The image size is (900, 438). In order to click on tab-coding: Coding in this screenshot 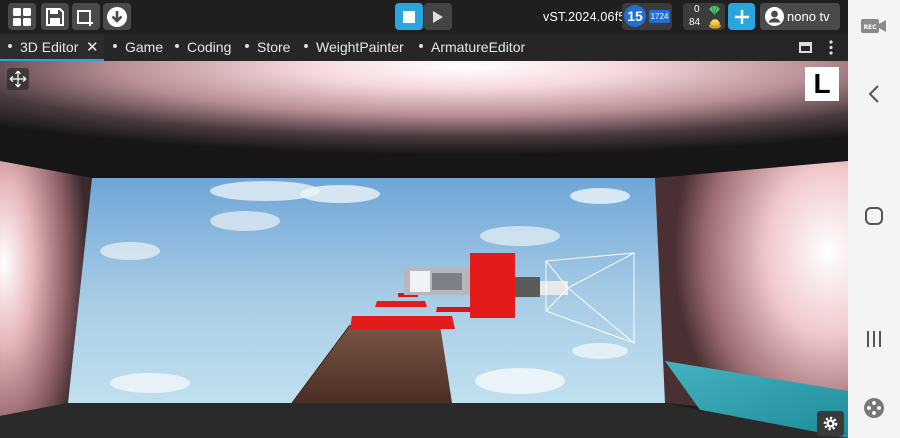, I will do `click(203, 47)`.